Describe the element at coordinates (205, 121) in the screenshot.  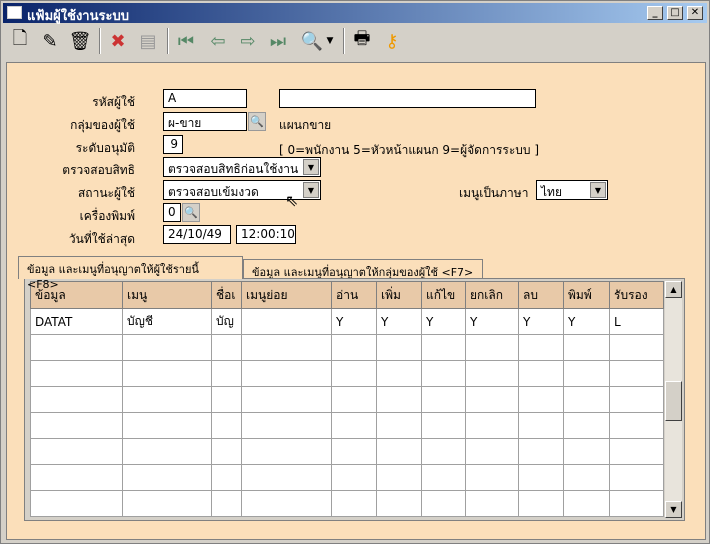
I see `group-input: ผ-ขาย` at that location.